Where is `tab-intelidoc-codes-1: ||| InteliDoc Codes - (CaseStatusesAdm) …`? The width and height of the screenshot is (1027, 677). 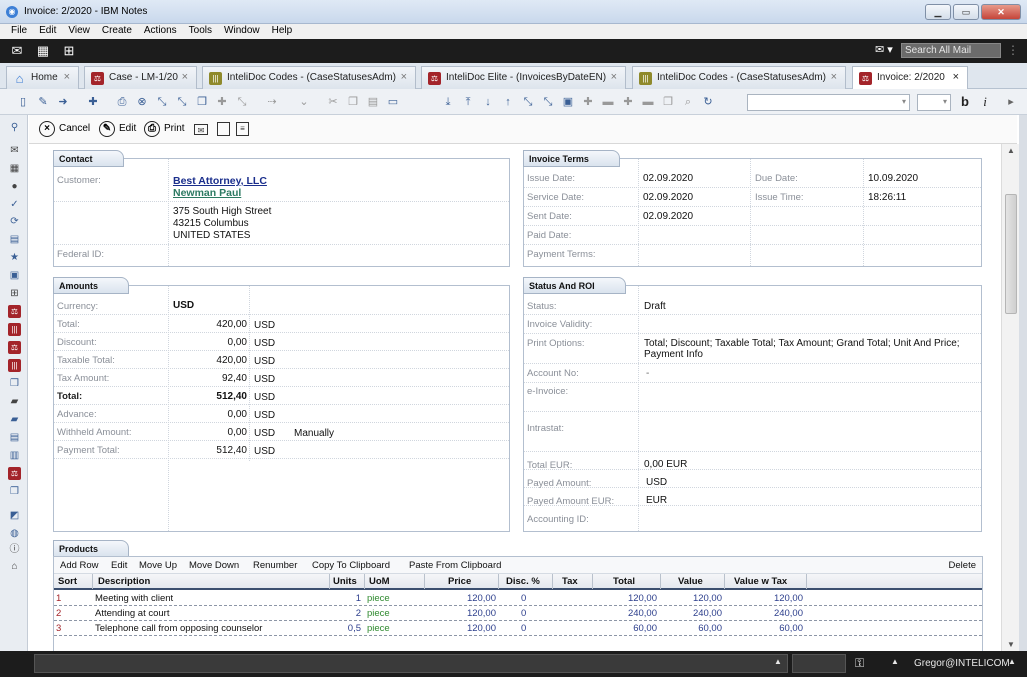
tab-intelidoc-codes-1: ||| InteliDoc Codes - (CaseStatusesAdm) … is located at coordinates (309, 77).